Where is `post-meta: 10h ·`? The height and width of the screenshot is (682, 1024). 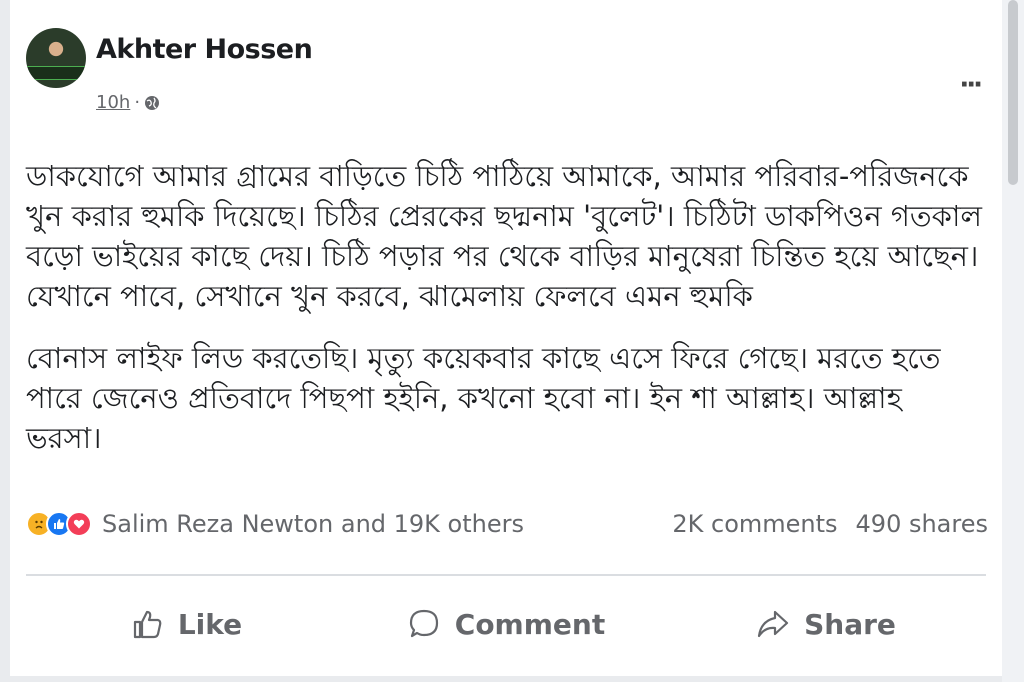
post-meta: 10h · is located at coordinates (128, 102).